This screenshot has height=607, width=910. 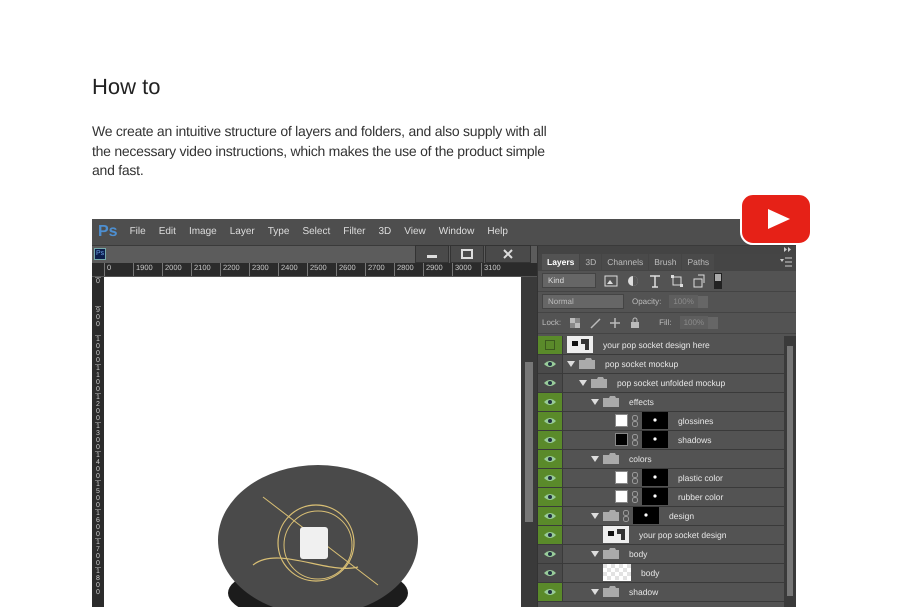 What do you see at coordinates (385, 231) in the screenshot?
I see `menu-item: 3D` at bounding box center [385, 231].